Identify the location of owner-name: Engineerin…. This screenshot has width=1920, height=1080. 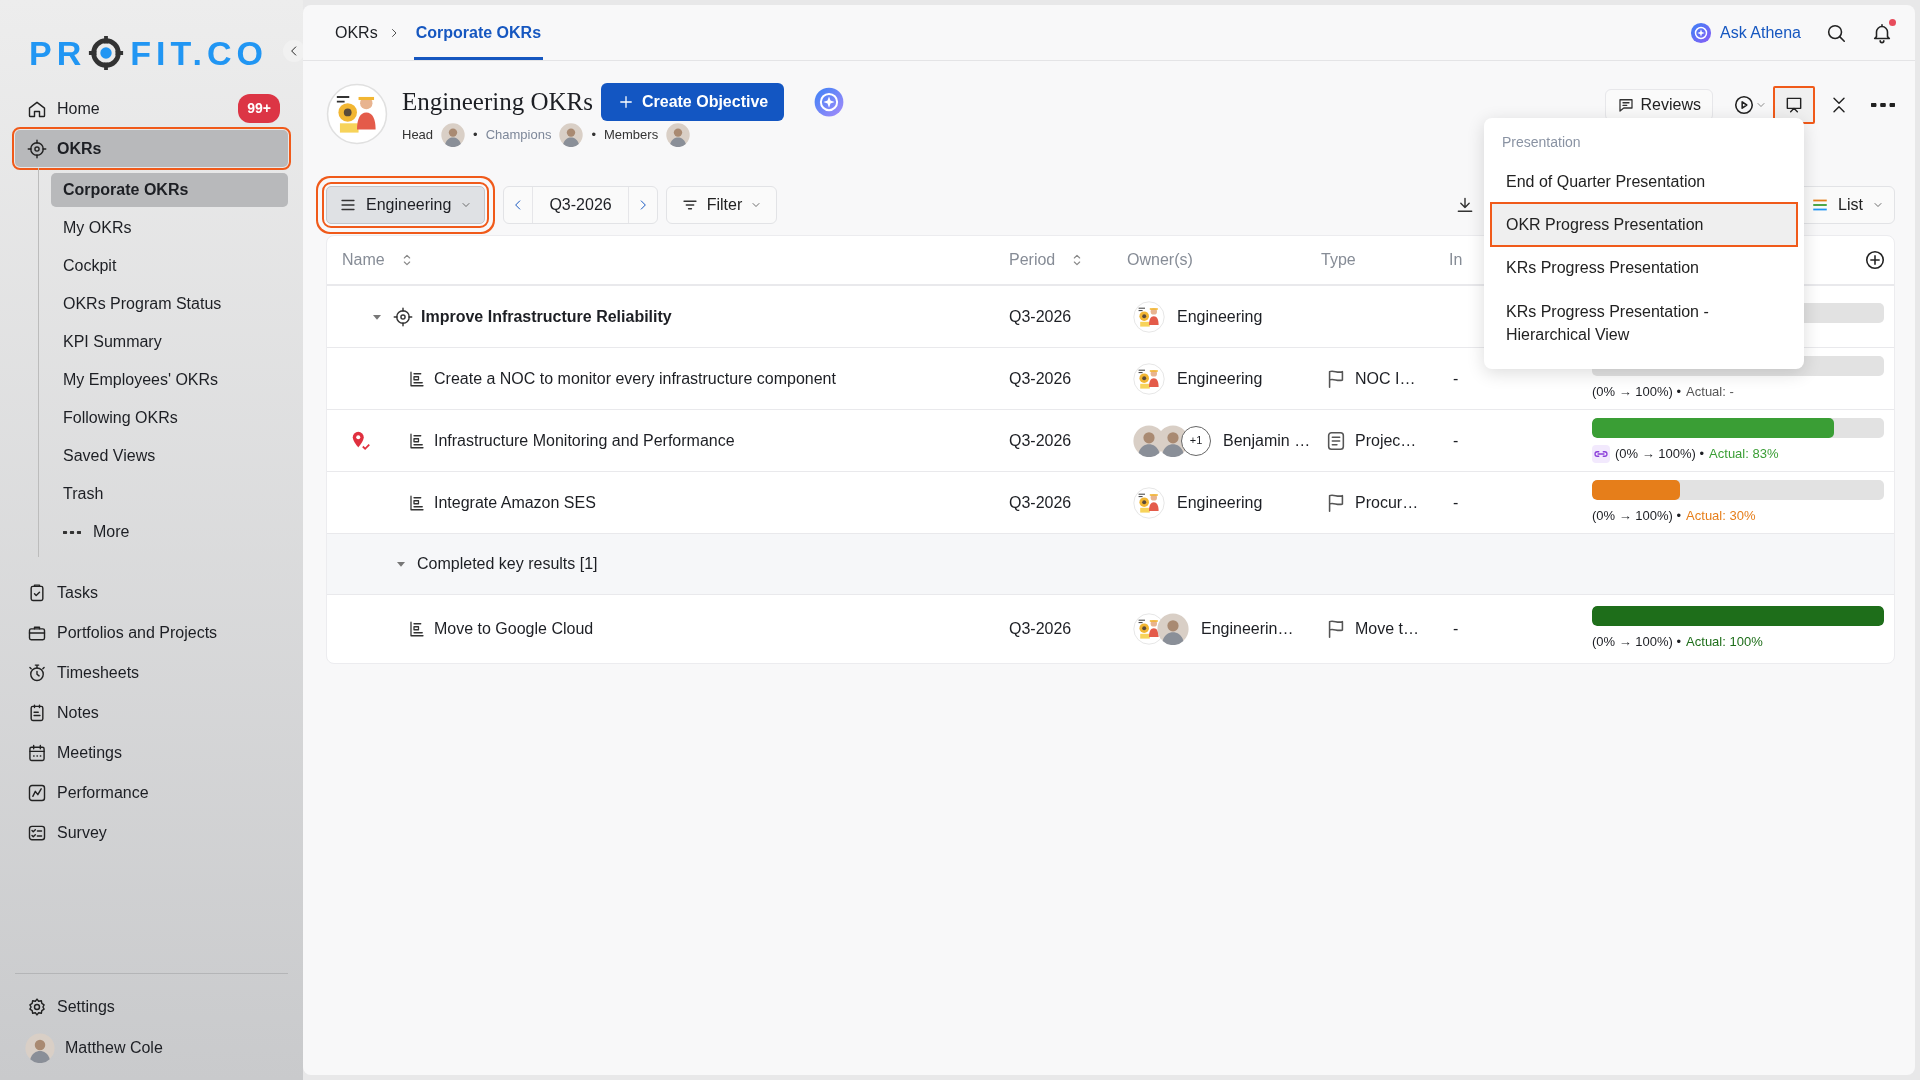
(1247, 629).